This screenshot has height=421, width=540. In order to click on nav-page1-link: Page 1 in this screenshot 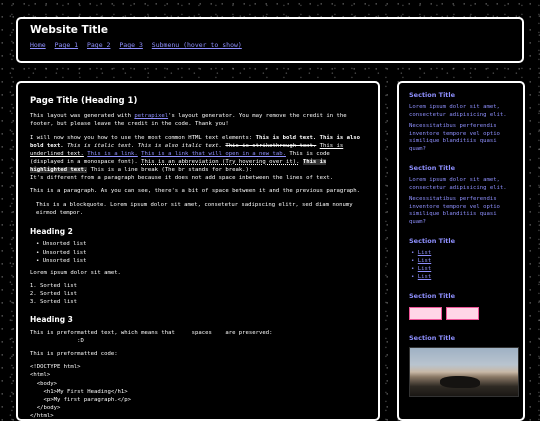, I will do `click(66, 45)`.